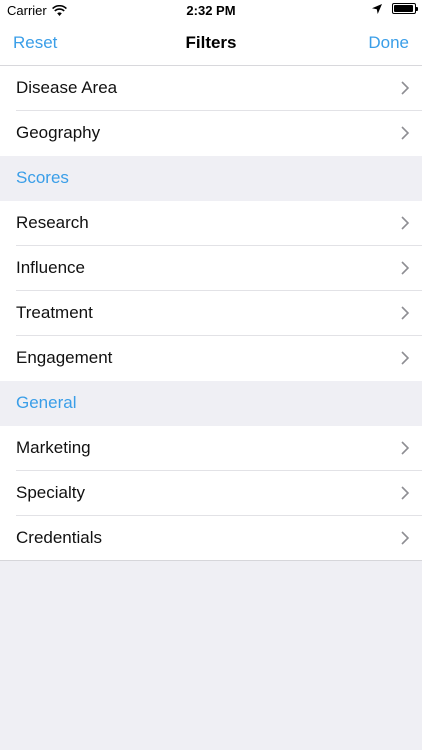 This screenshot has height=750, width=422. I want to click on status-right, so click(395, 8).